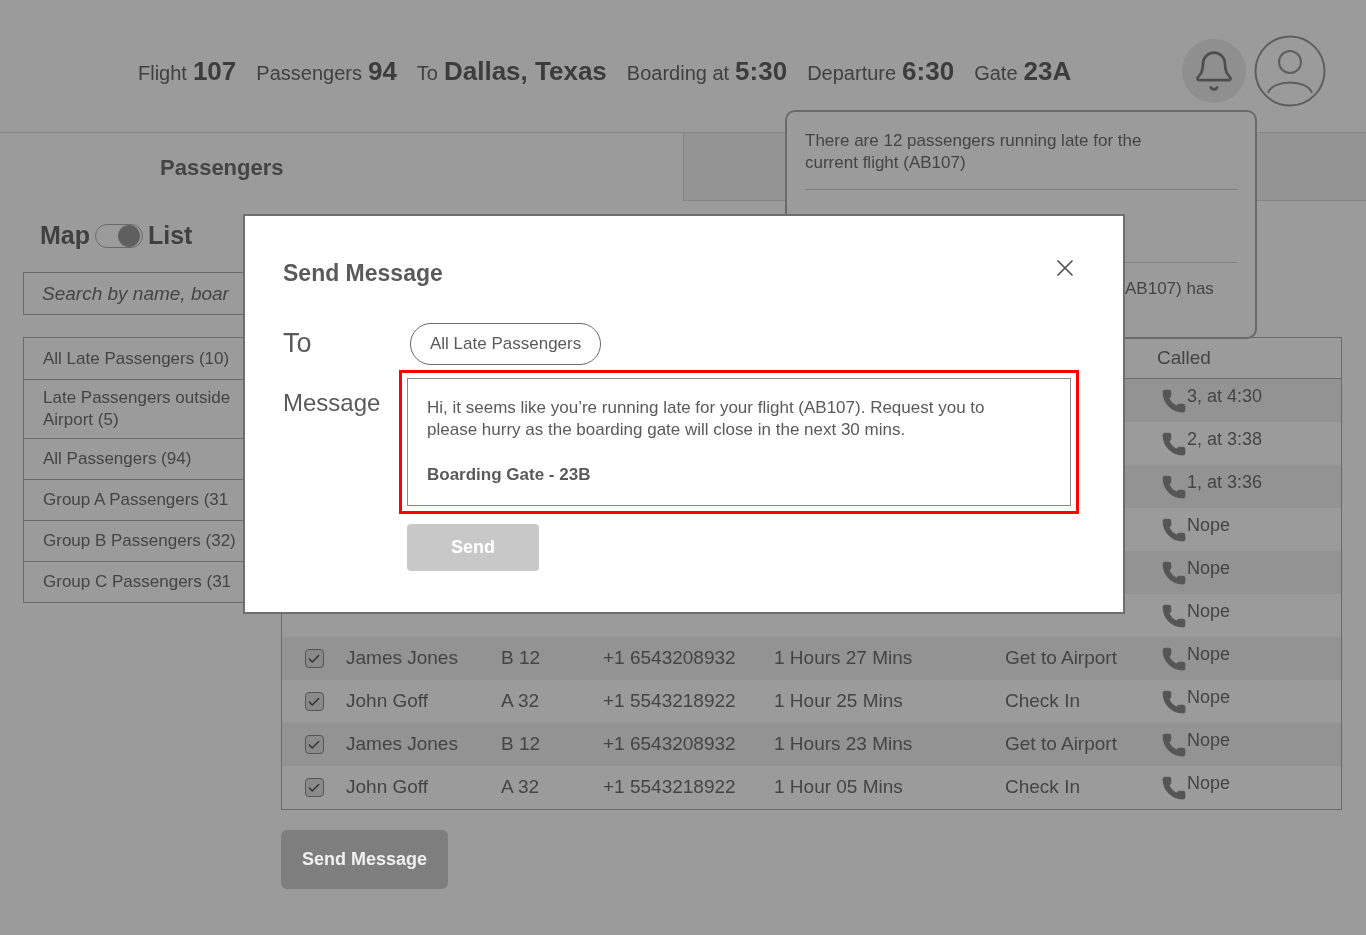  I want to click on message-label: Message, so click(332, 402).